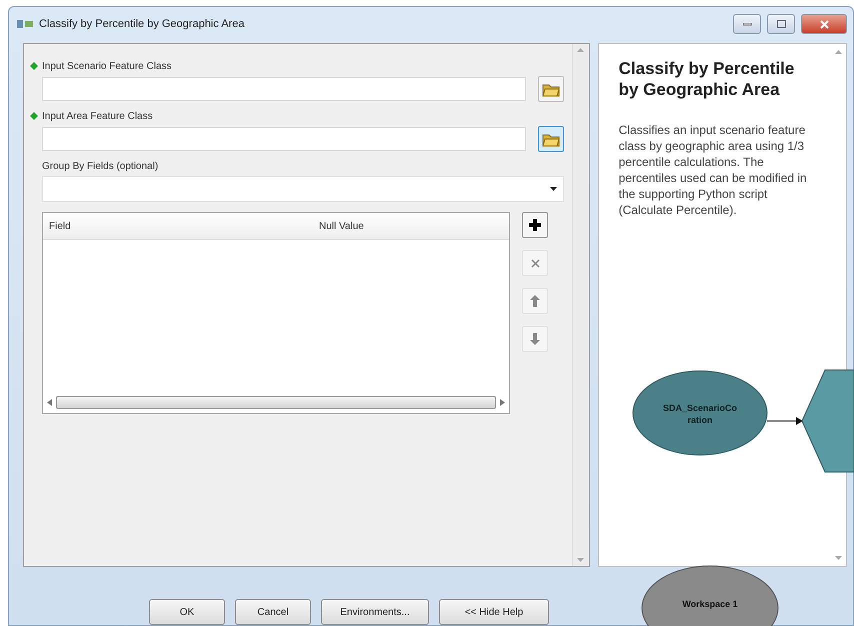  I want to click on remove-button, so click(535, 263).